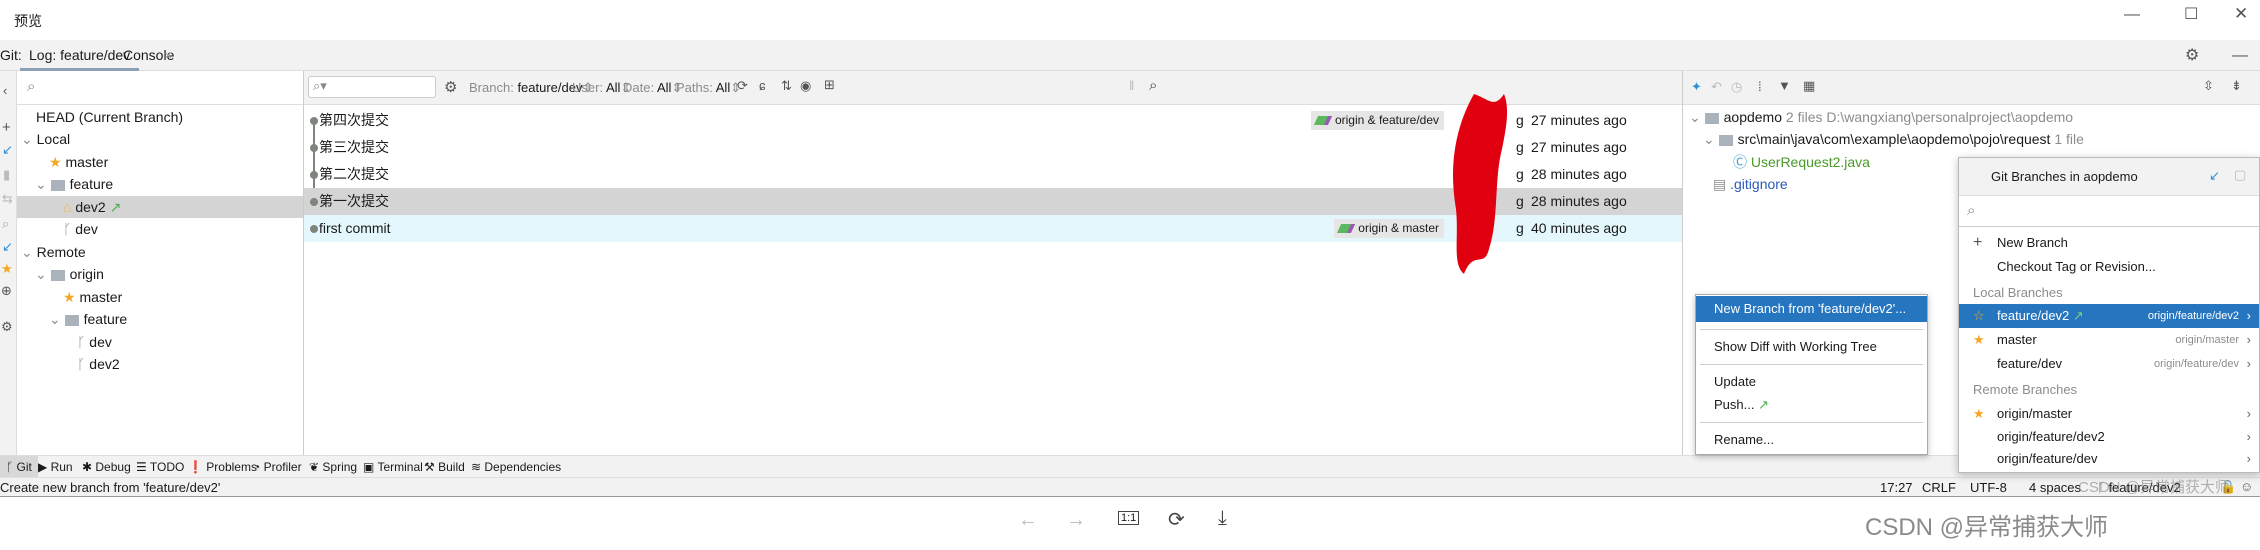 This screenshot has width=2260, height=550. Describe the element at coordinates (160, 467) in the screenshot. I see `tool-todo: ☰ TODO` at that location.